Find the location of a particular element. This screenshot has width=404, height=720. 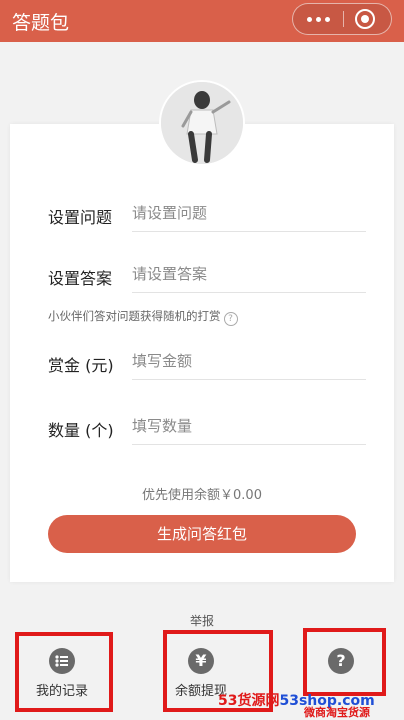

balance-text: 优先使用余额￥0.00 is located at coordinates (202, 495).